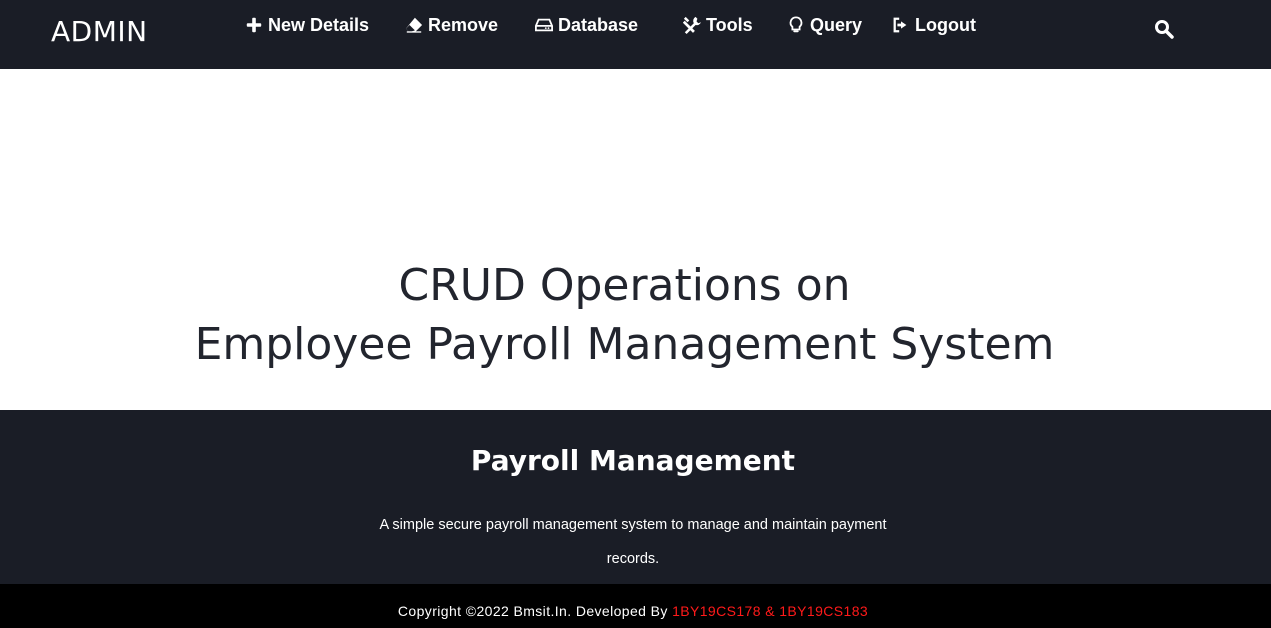  I want to click on plus-icon, so click(254, 25).